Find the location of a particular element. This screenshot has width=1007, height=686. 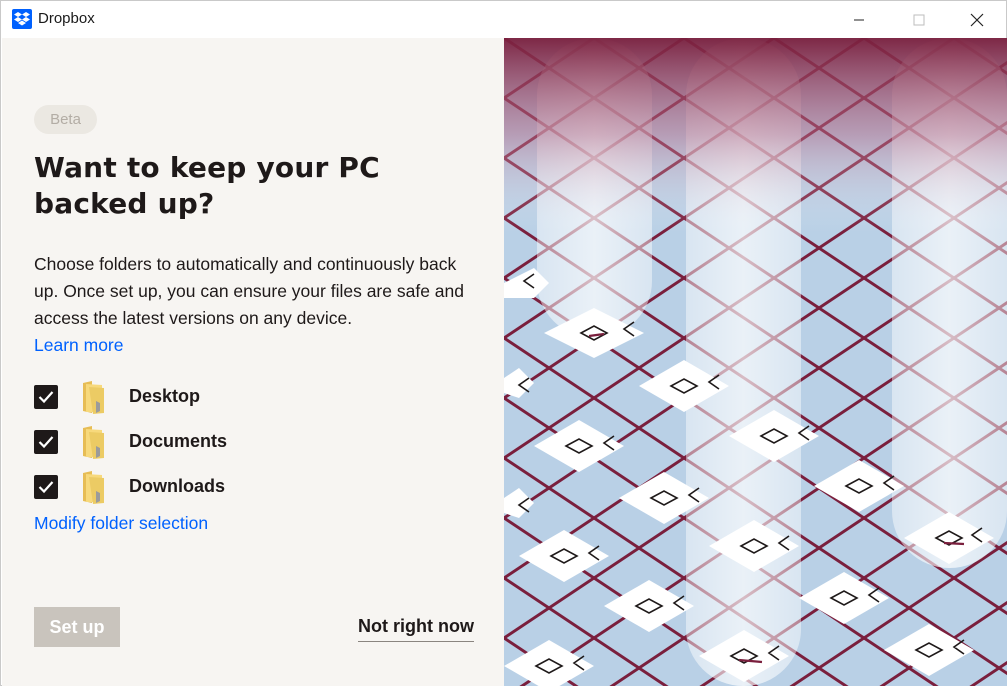

maximize-icon is located at coordinates (919, 19).